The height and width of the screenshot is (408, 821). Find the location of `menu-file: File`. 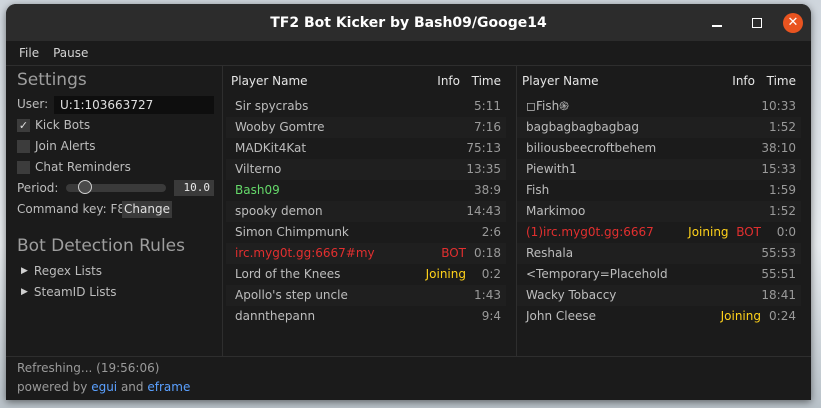

menu-file: File is located at coordinates (29, 53).